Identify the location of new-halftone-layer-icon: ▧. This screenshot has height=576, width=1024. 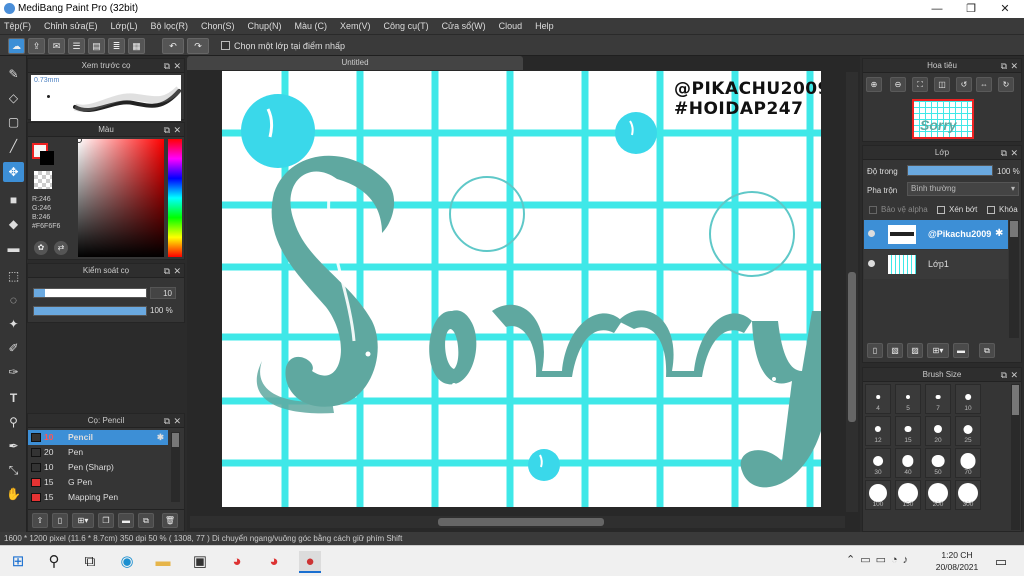
(895, 350).